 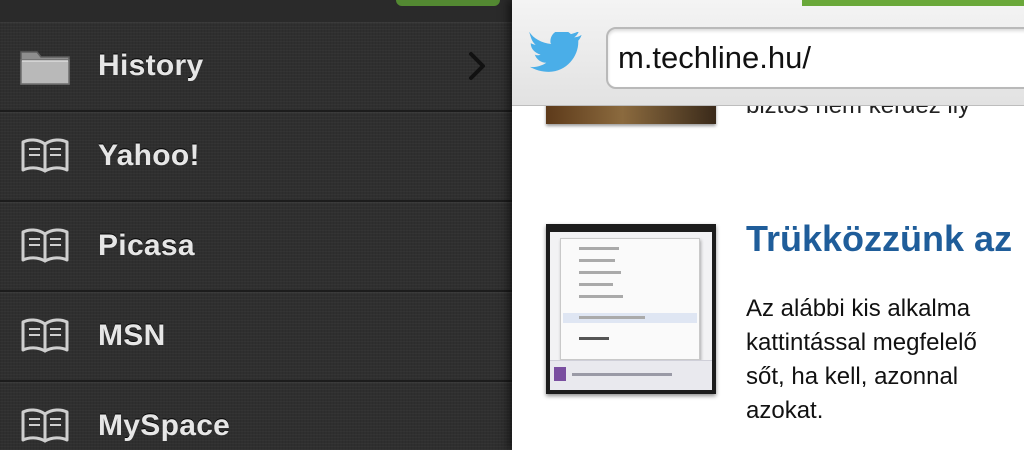 What do you see at coordinates (256, 416) in the screenshot?
I see `bookmark-item-myspace: MySpace` at bounding box center [256, 416].